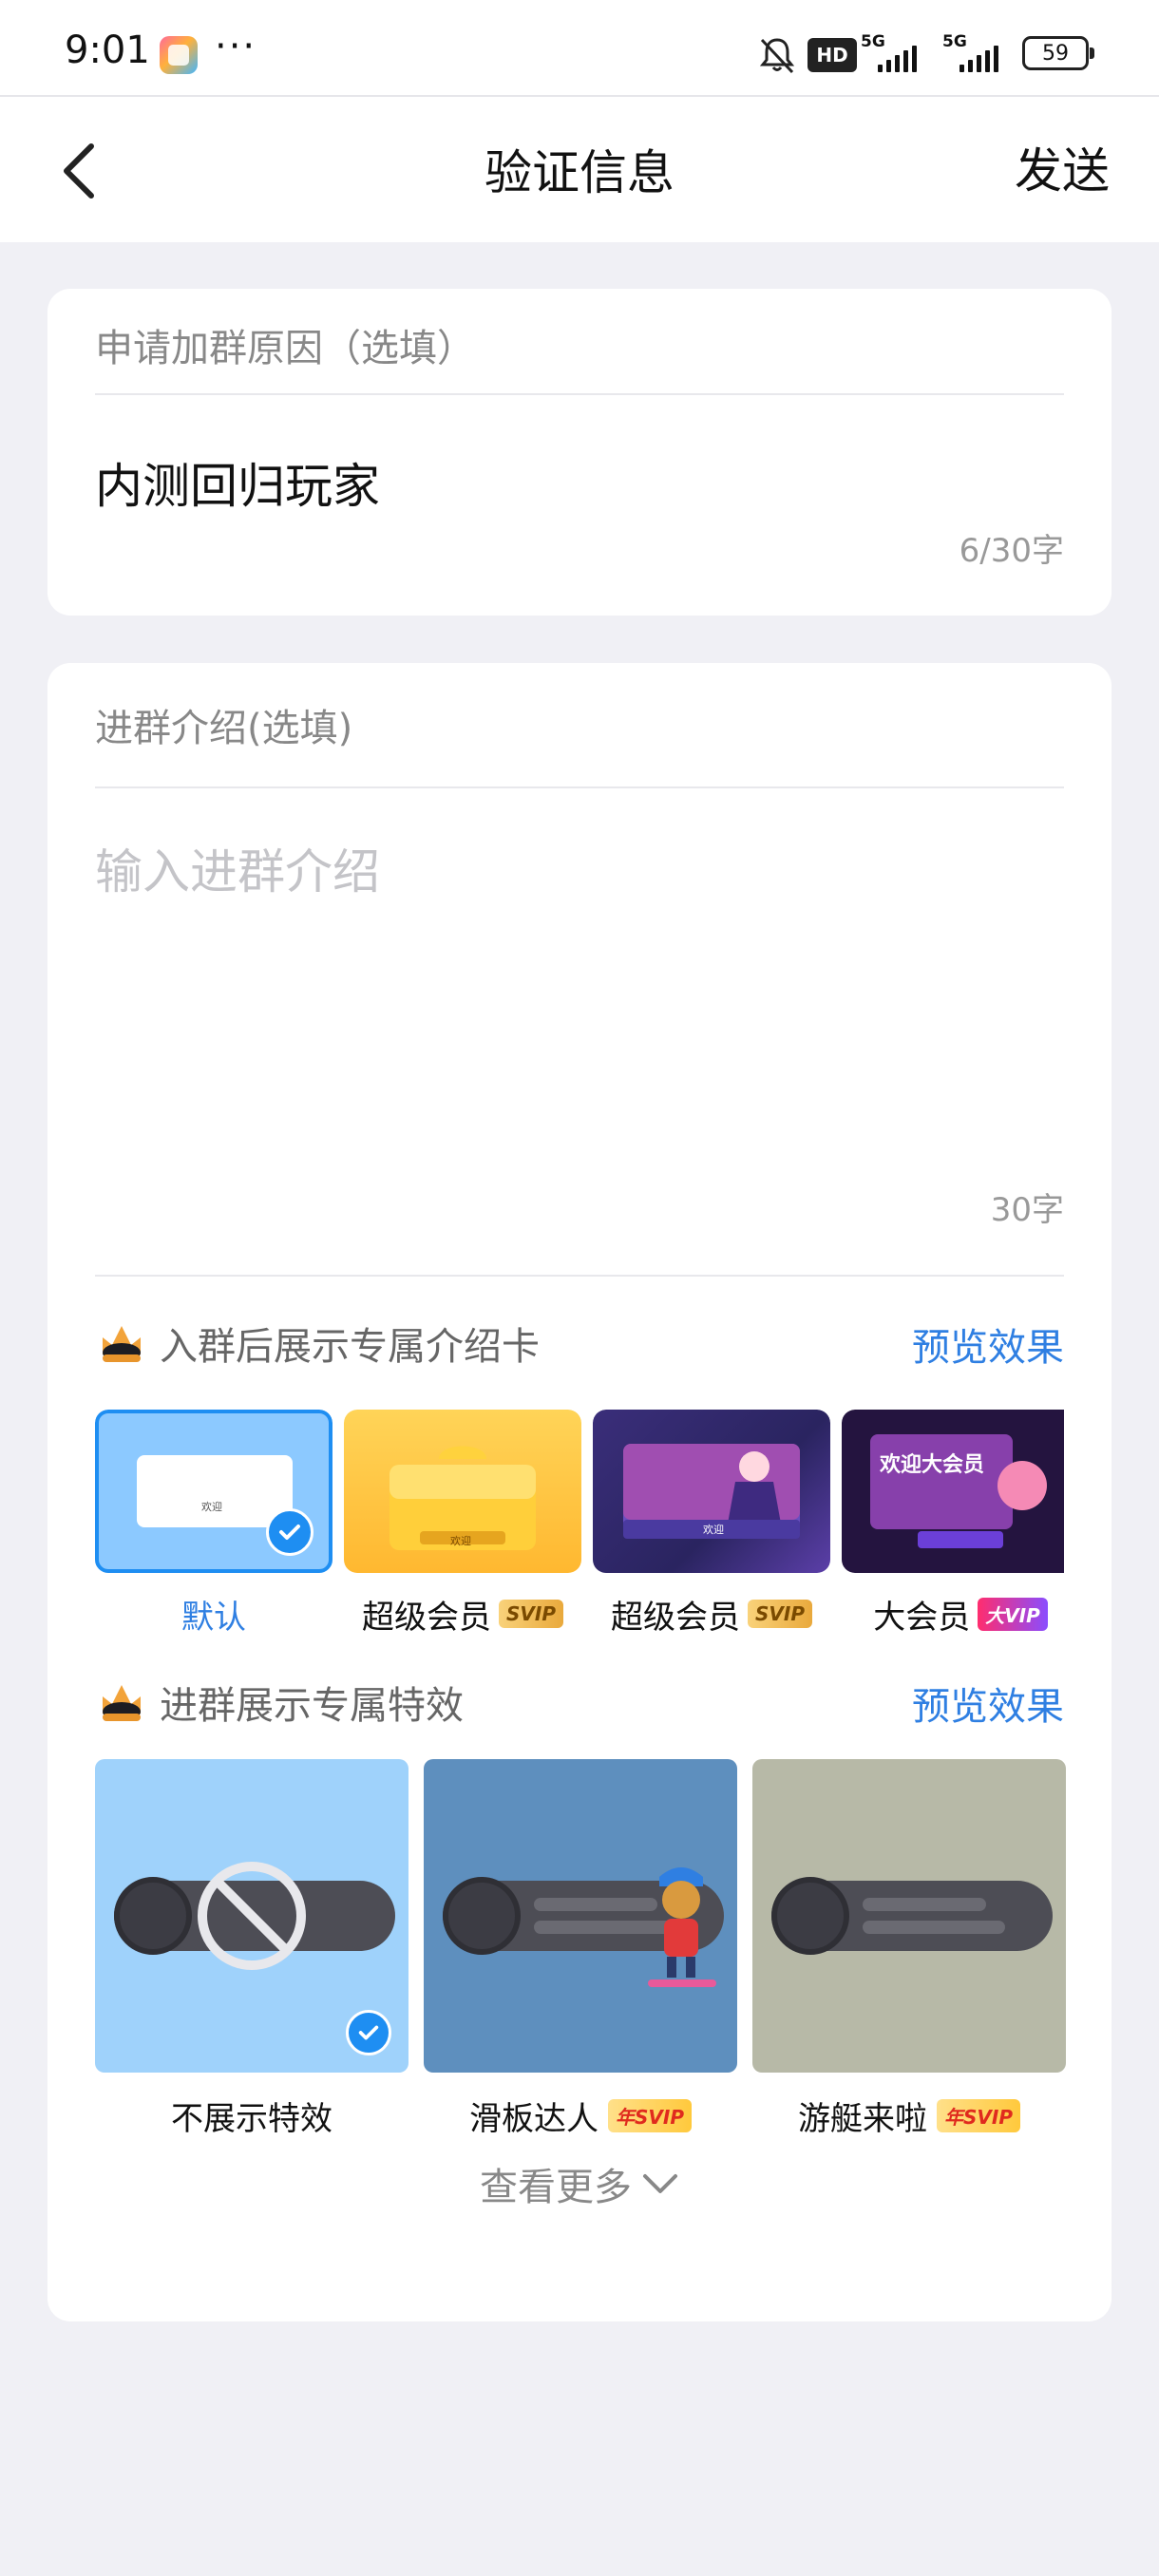  I want to click on big-vip-badge: 大VIP, so click(1013, 1614).